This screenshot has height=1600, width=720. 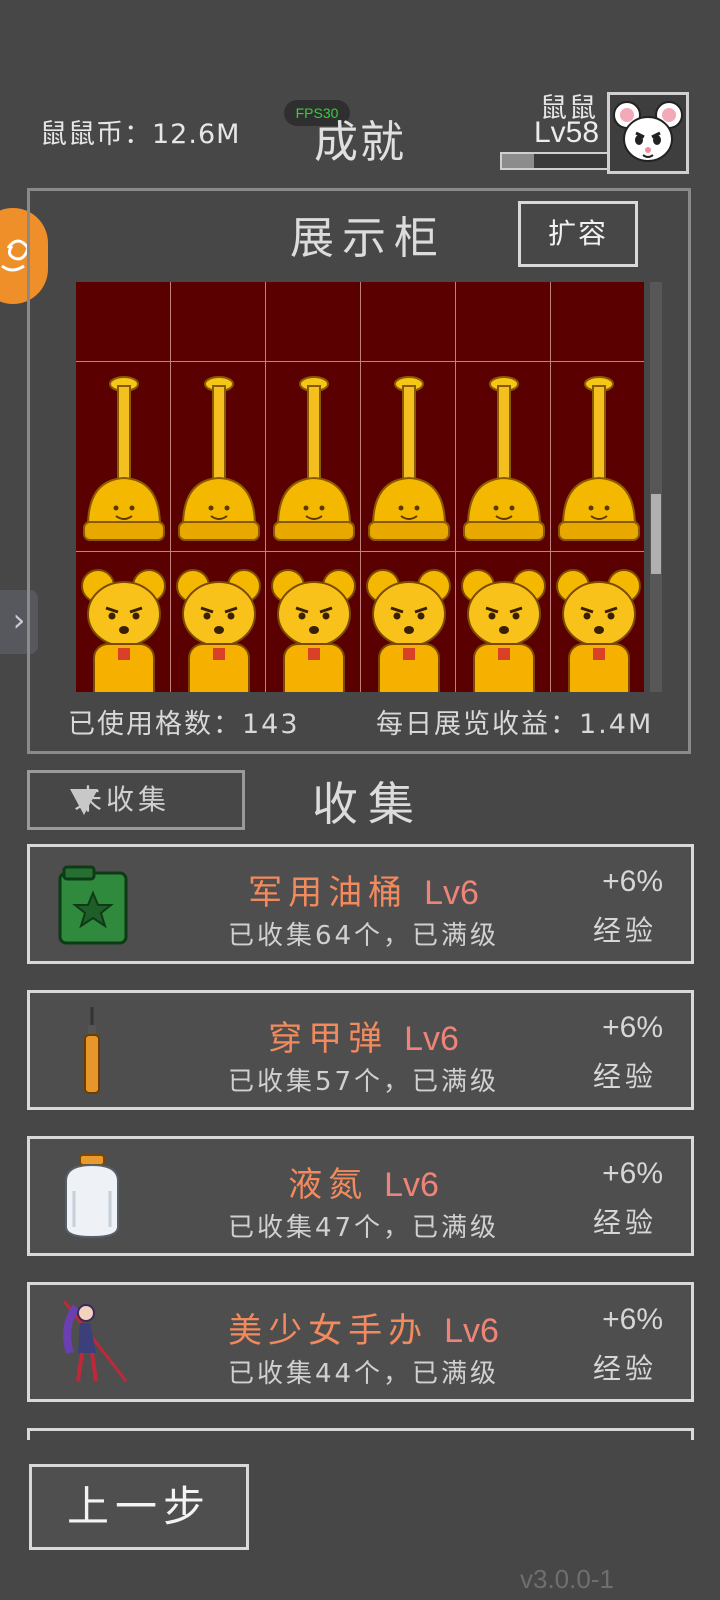 What do you see at coordinates (360, 142) in the screenshot?
I see `page-title: 成就` at bounding box center [360, 142].